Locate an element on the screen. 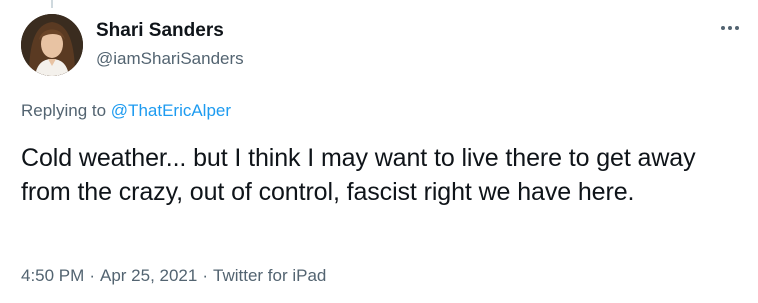 The width and height of the screenshot is (758, 303). tweet-date: Apr 25, 2021 is located at coordinates (148, 275).